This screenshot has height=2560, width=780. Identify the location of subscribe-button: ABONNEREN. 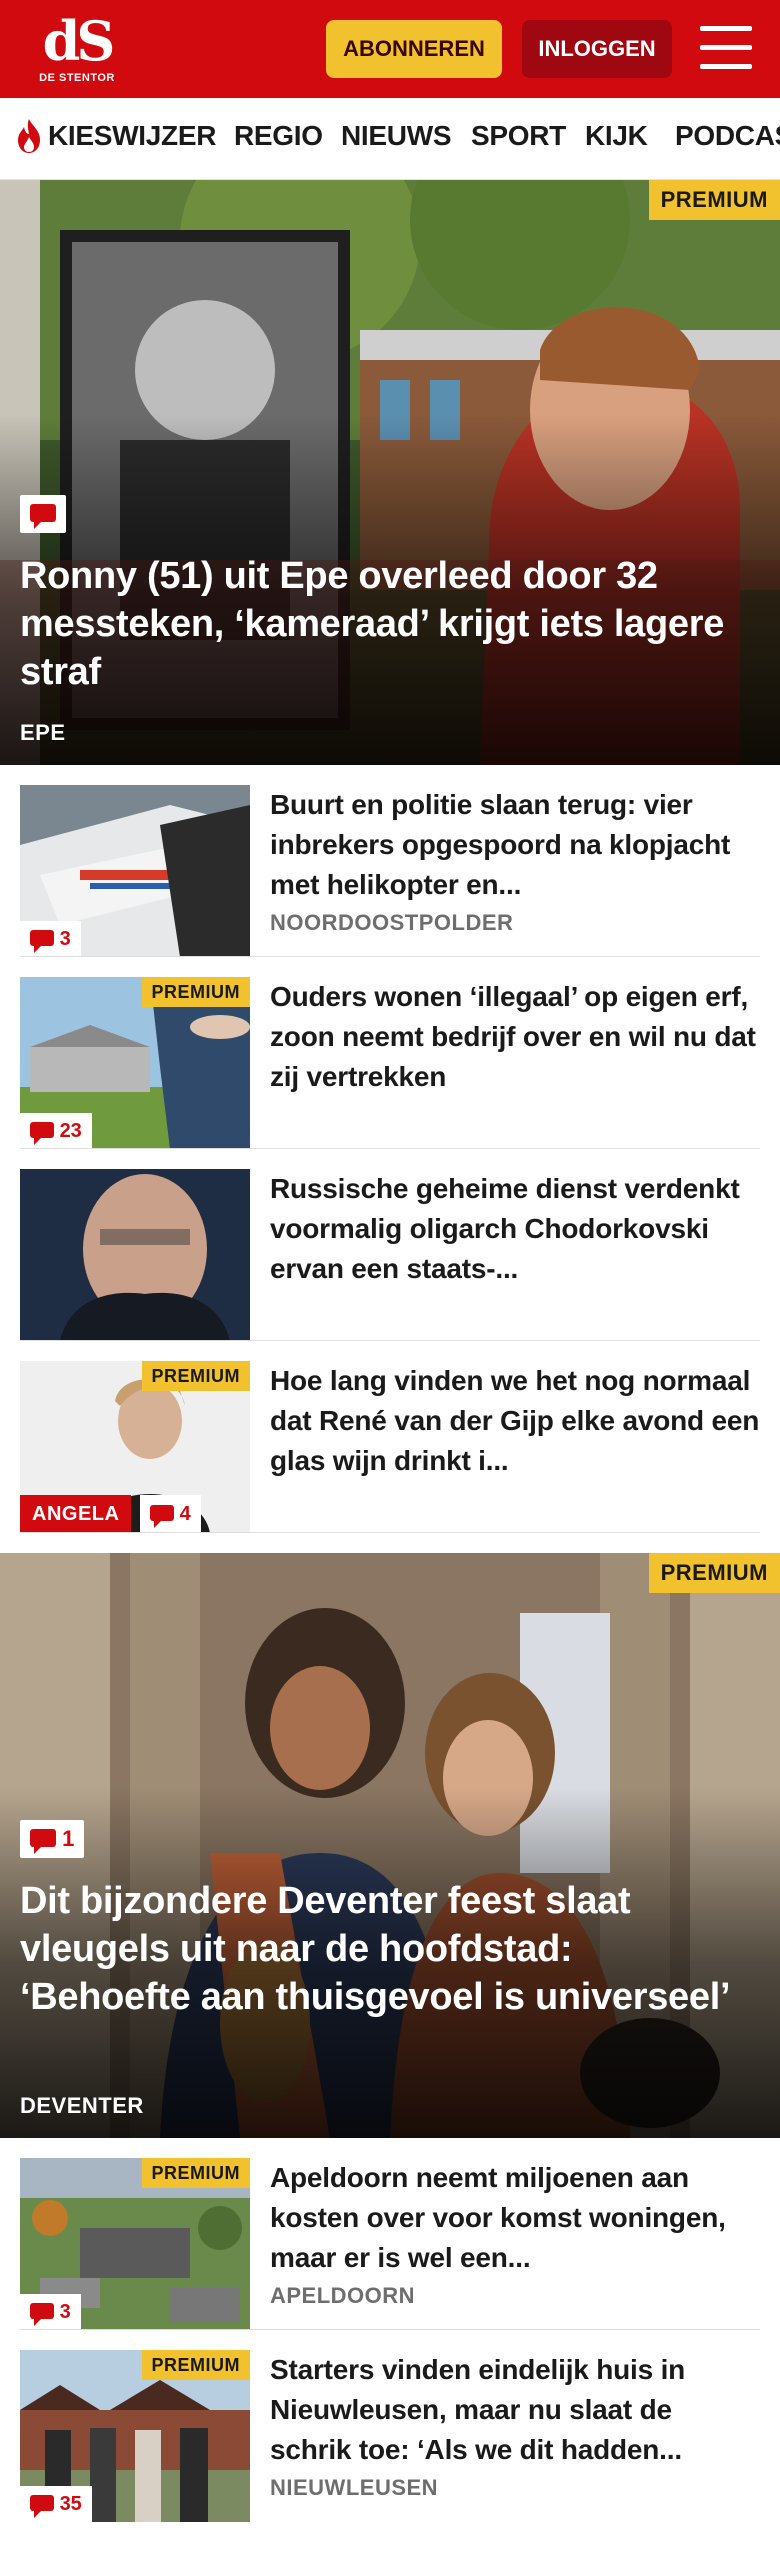
(414, 49).